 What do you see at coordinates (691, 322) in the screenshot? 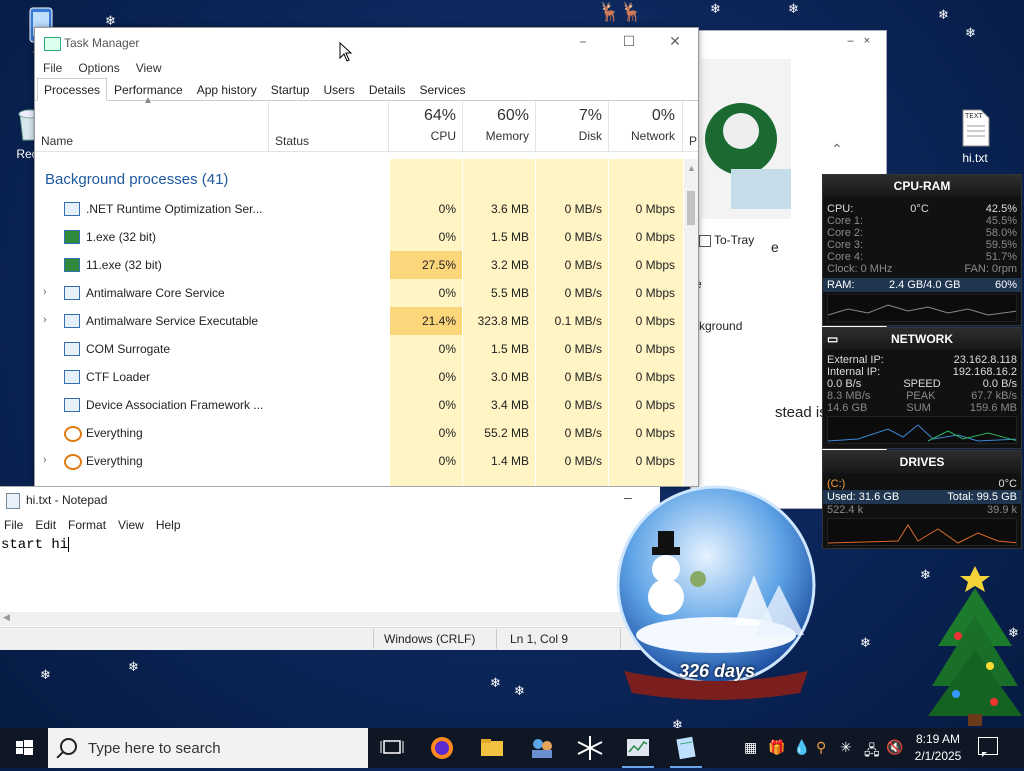
I see `process-list-scrollbar: ▲` at bounding box center [691, 322].